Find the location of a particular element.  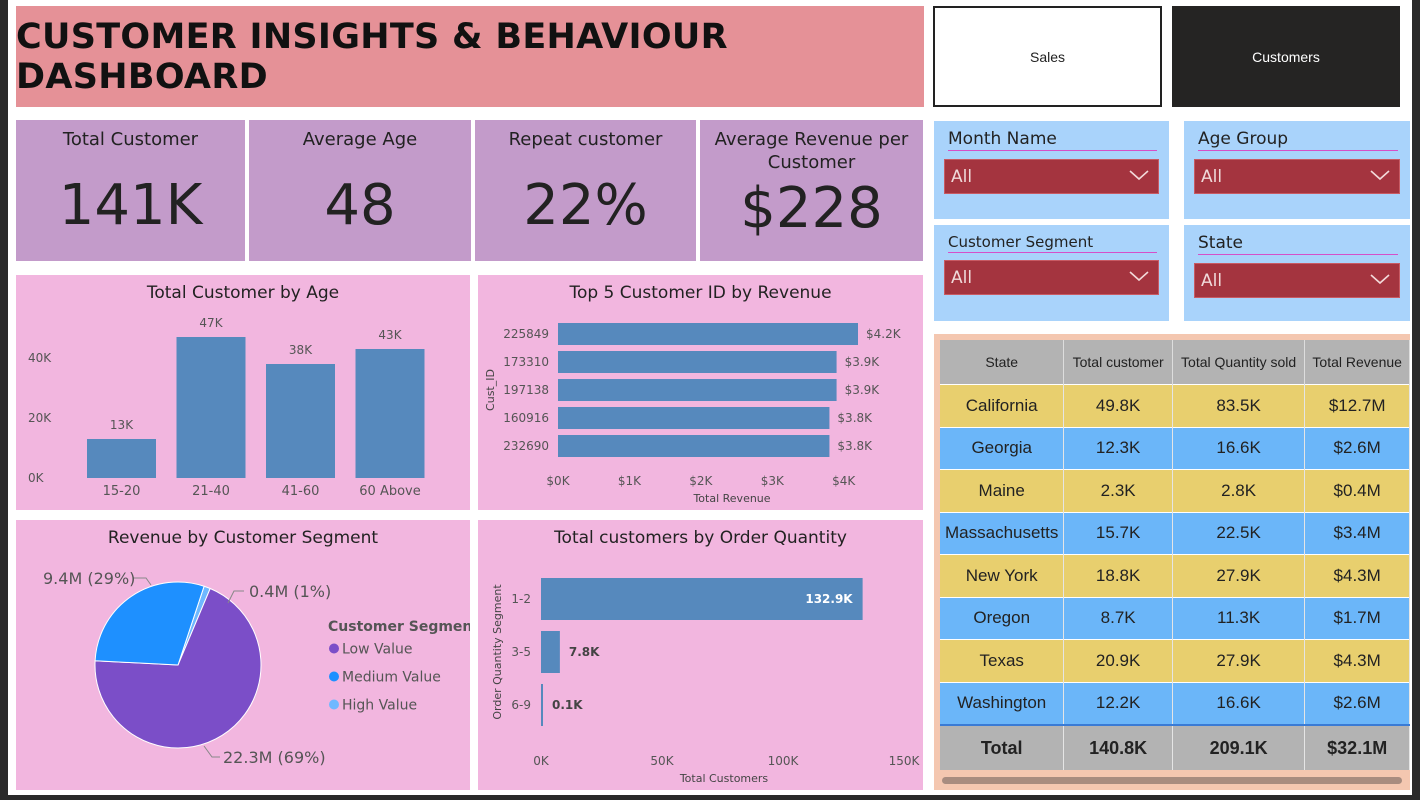

table-row: Oregon 8.7K 11.3K $1.7M is located at coordinates (1175, 618).